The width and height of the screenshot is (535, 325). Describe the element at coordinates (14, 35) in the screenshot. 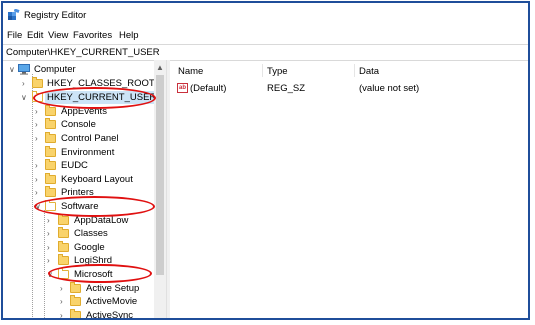

I see `menu-file: File` at that location.